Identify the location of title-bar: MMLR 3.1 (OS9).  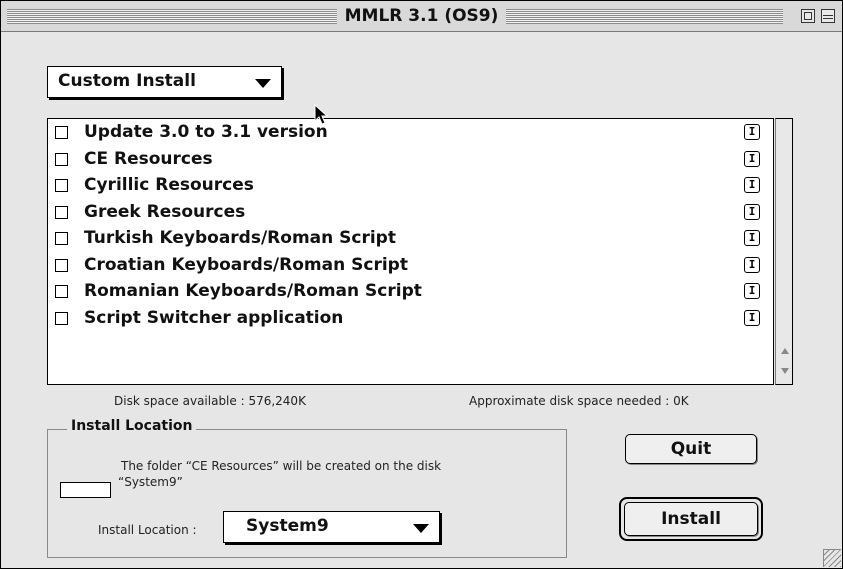
(421, 16).